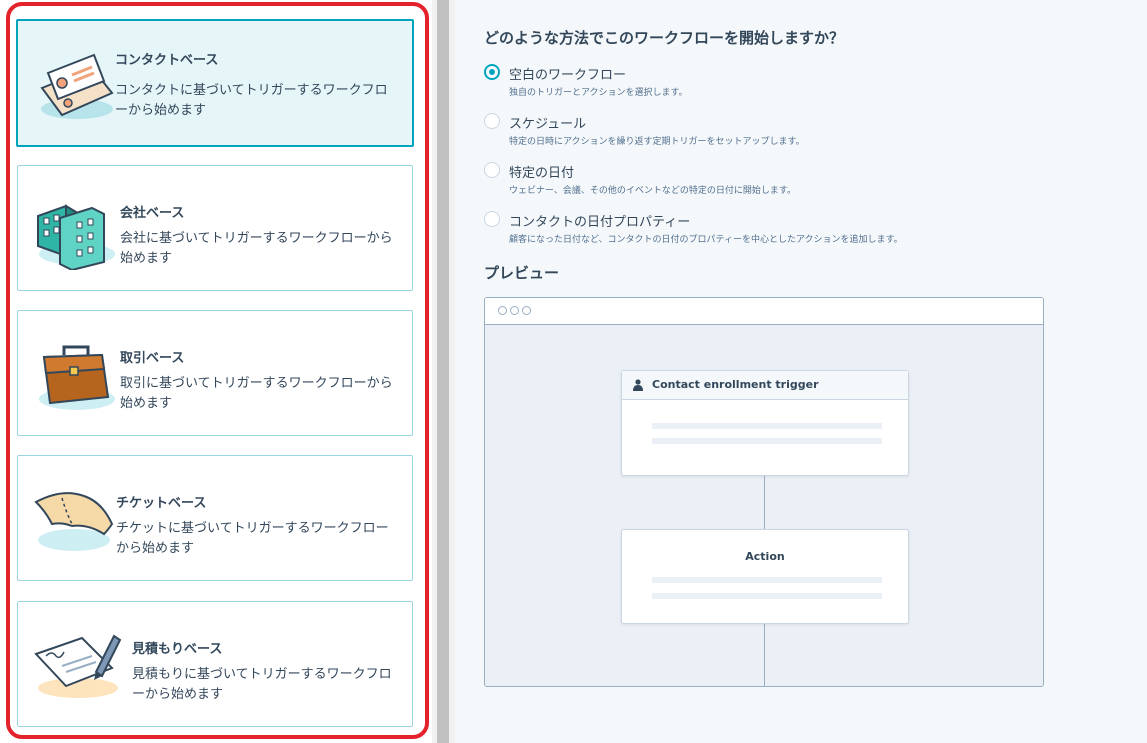  I want to click on option-label: 空白のワークフロー, so click(568, 75).